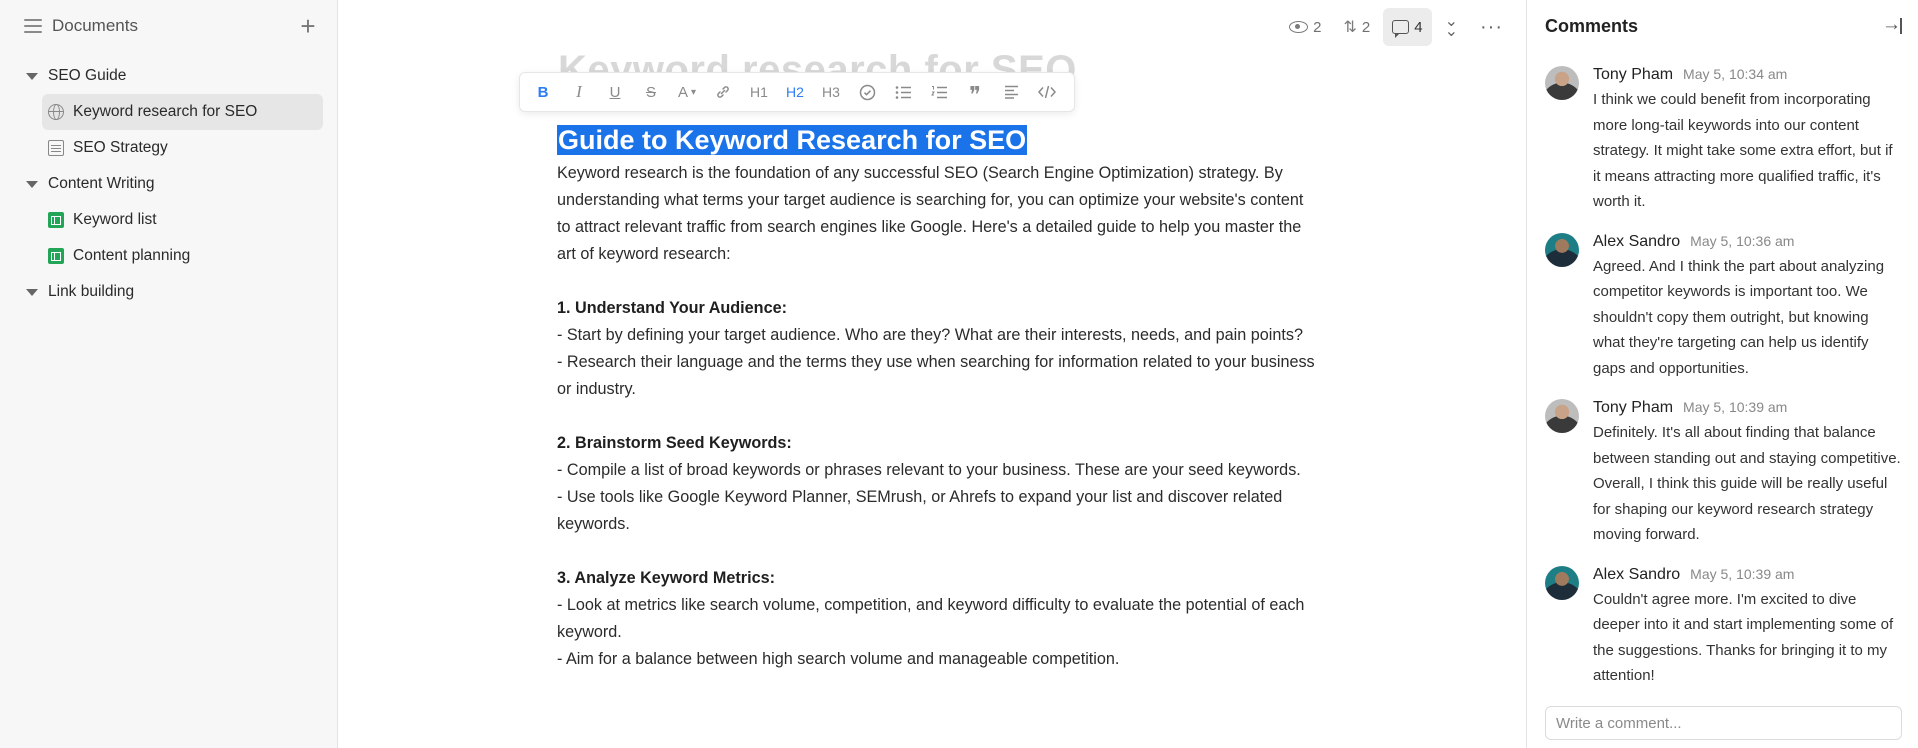 The image size is (1918, 748). What do you see at coordinates (831, 92) in the screenshot?
I see `h3-button: H3` at bounding box center [831, 92].